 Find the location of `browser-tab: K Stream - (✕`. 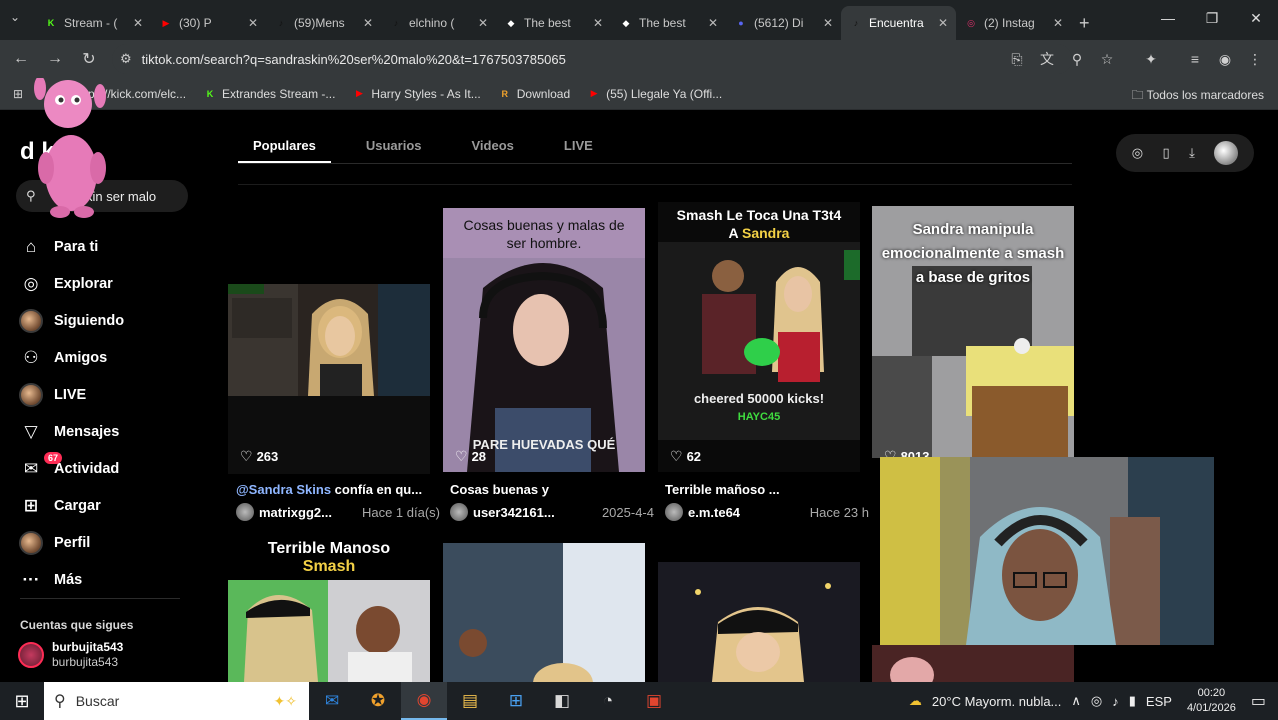

browser-tab: K Stream - (✕ is located at coordinates (93, 23).